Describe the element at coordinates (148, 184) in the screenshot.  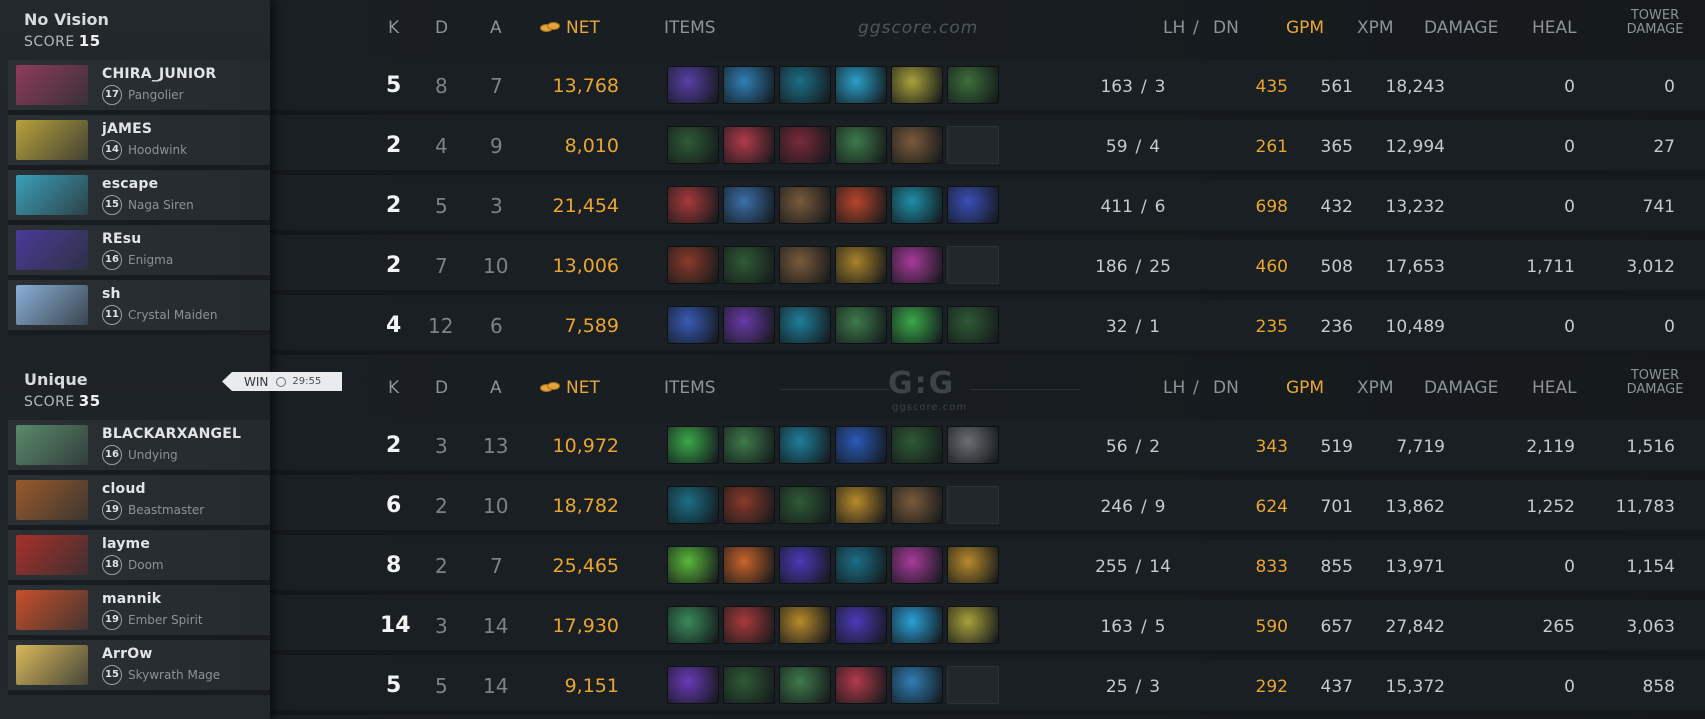
I see `player-name: escape` at that location.